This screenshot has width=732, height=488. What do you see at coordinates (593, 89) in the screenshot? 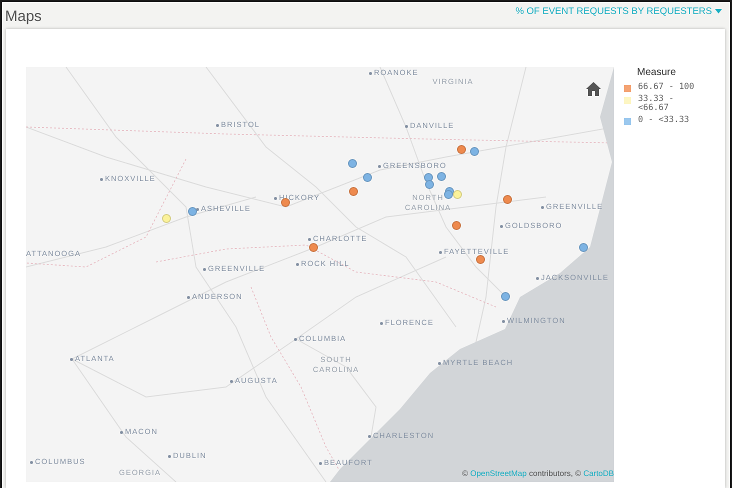
I see `home-icon` at bounding box center [593, 89].